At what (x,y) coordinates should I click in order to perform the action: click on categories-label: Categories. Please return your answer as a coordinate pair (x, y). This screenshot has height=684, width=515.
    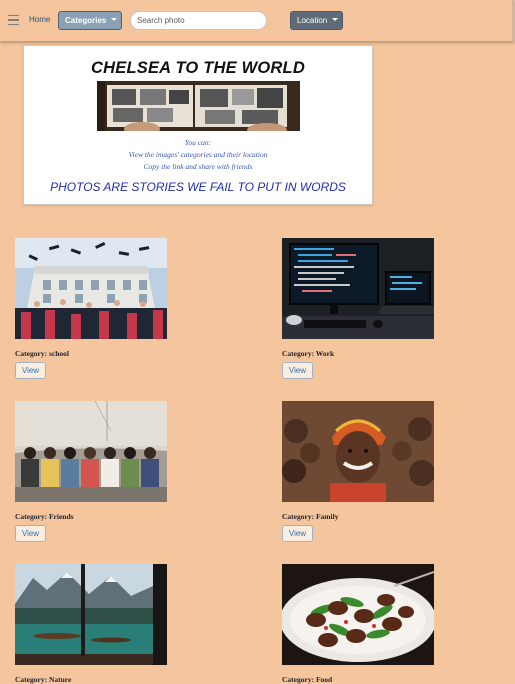
    Looking at the image, I should click on (86, 20).